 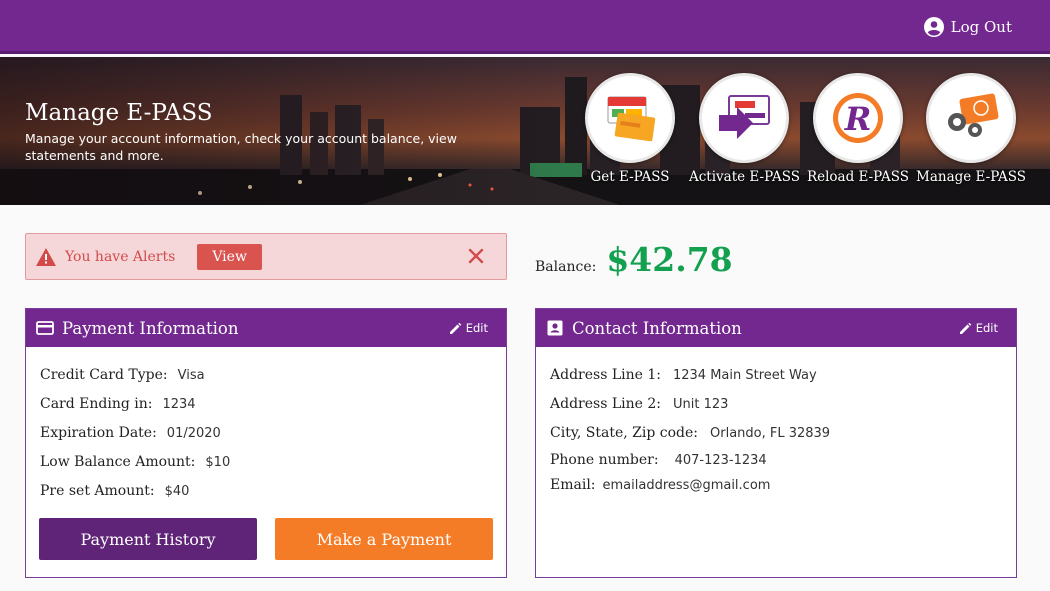 I want to click on card-header: Payment Information Edit, so click(x=266, y=328).